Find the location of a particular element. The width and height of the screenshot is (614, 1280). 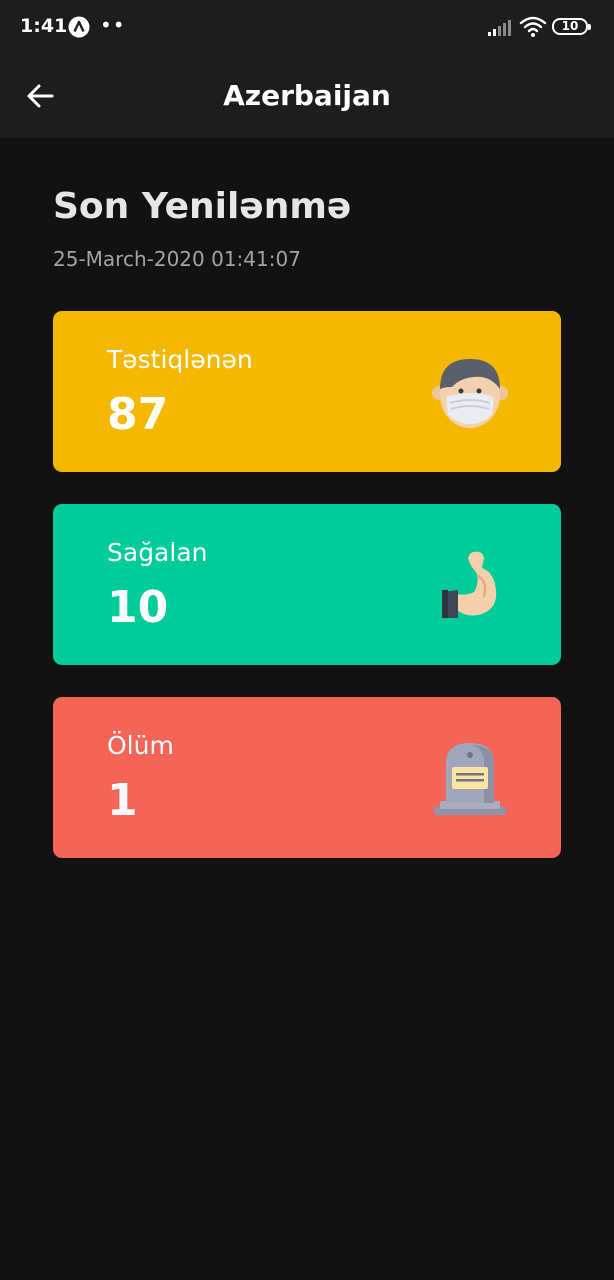

last-update-timestamp: 25-March-2020 01:41:07 is located at coordinates (177, 259).